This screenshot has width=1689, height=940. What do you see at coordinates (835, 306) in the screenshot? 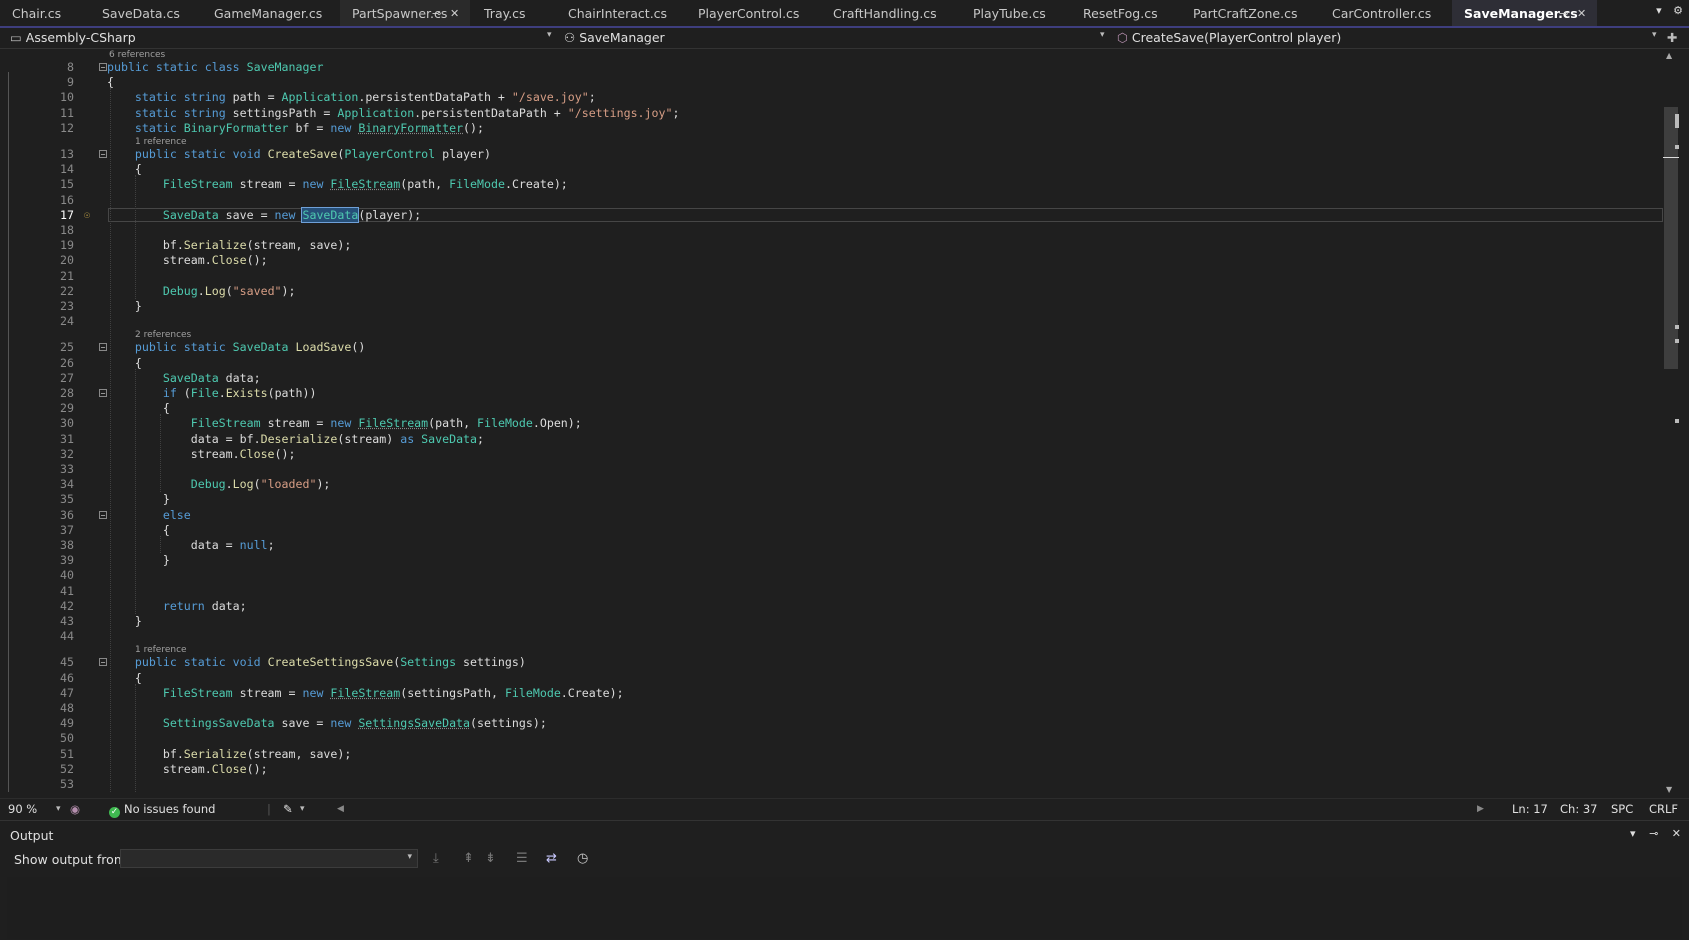
I see `code-line: 23 }` at bounding box center [835, 306].